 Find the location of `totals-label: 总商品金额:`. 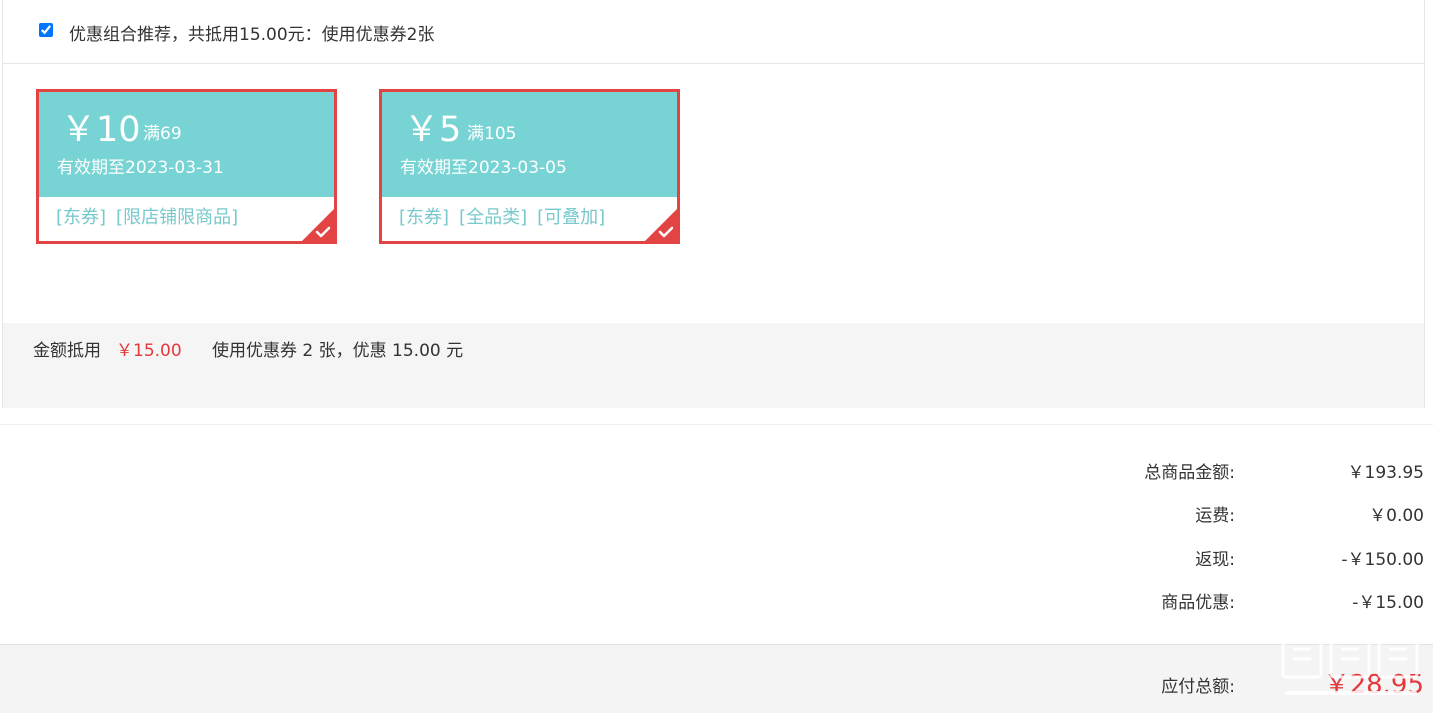

totals-label: 总商品金额: is located at coordinates (1189, 473).